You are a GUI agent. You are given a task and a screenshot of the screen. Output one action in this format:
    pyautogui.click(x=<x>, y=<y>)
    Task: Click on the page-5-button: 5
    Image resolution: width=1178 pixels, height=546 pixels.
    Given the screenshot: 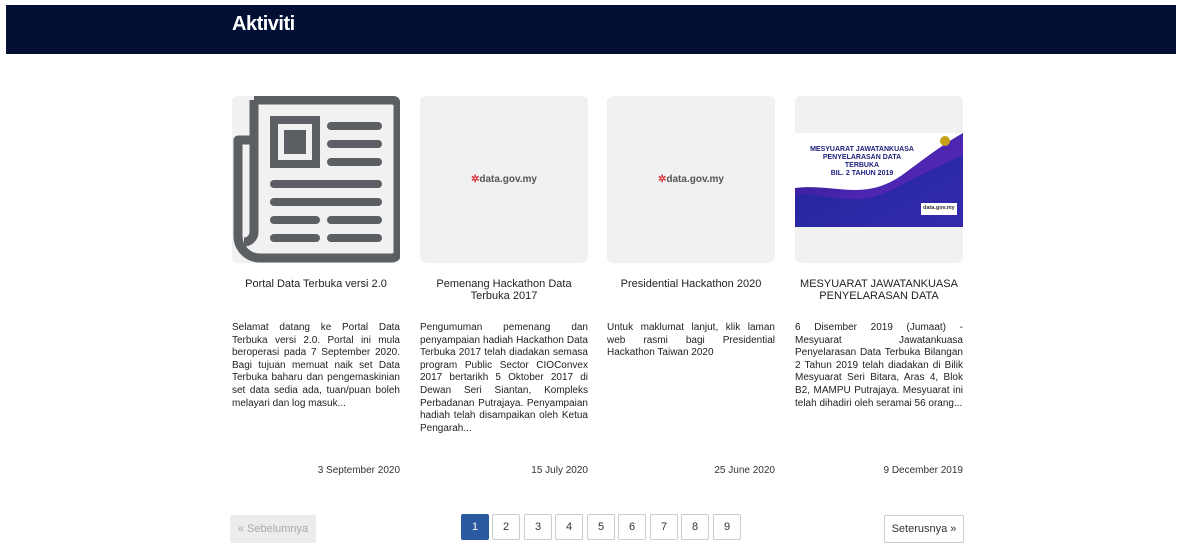 What is the action you would take?
    pyautogui.click(x=601, y=527)
    